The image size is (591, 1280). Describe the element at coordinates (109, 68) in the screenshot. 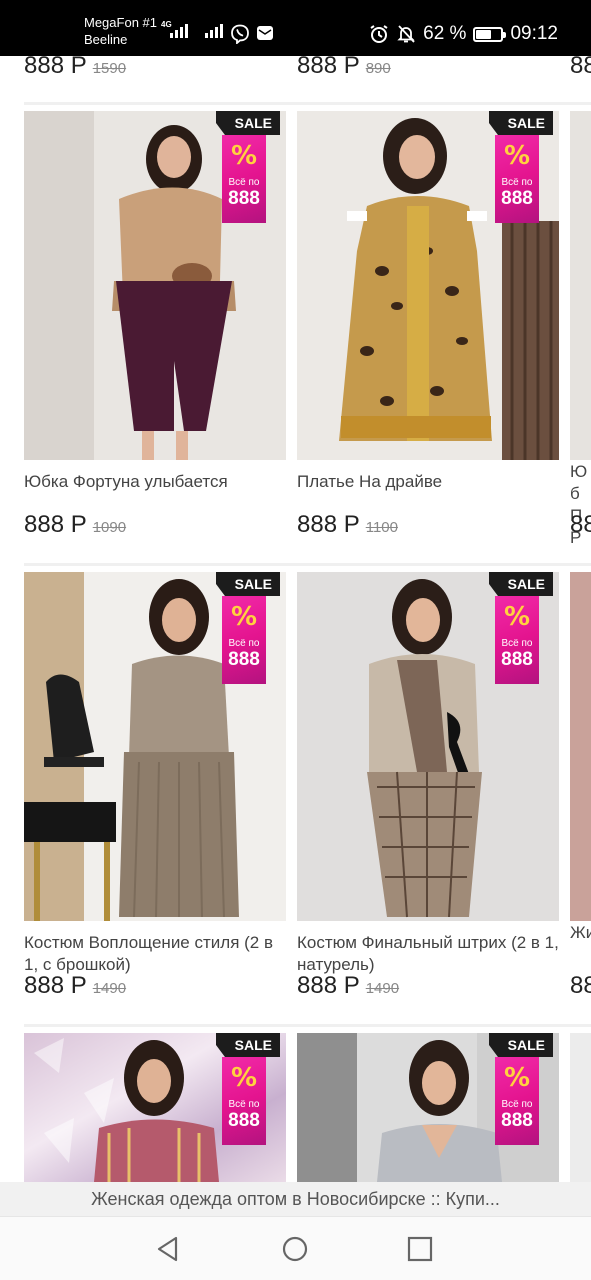

I see `old-price: 1590` at that location.